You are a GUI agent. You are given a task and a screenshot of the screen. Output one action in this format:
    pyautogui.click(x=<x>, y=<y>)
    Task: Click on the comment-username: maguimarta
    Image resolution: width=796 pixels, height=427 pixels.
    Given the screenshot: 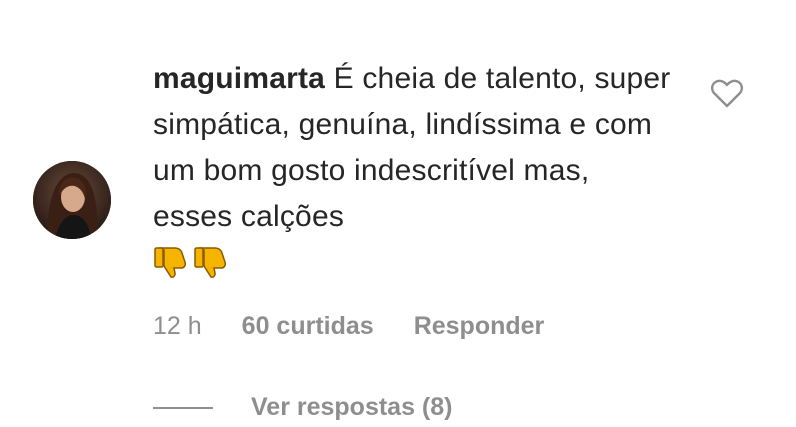 What is the action you would take?
    pyautogui.click(x=239, y=78)
    